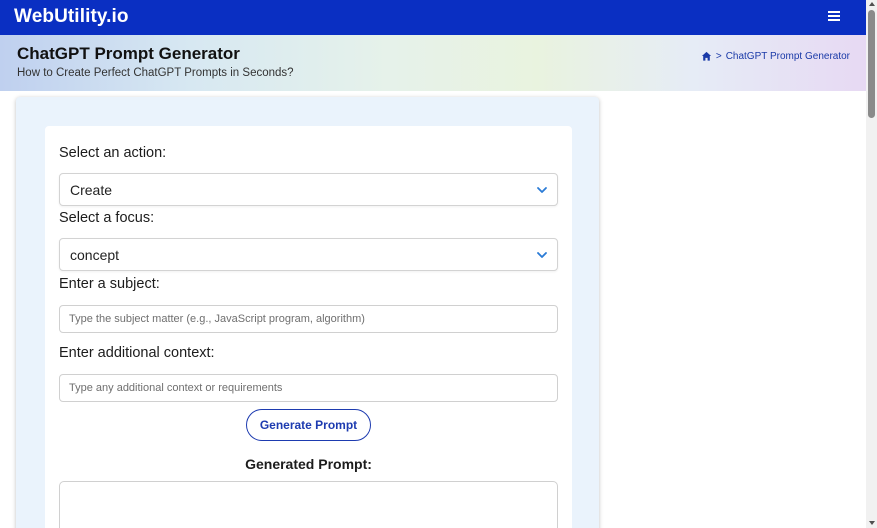 The image size is (877, 528). I want to click on page-title: ChatGPT Prompt Generator, so click(128, 53).